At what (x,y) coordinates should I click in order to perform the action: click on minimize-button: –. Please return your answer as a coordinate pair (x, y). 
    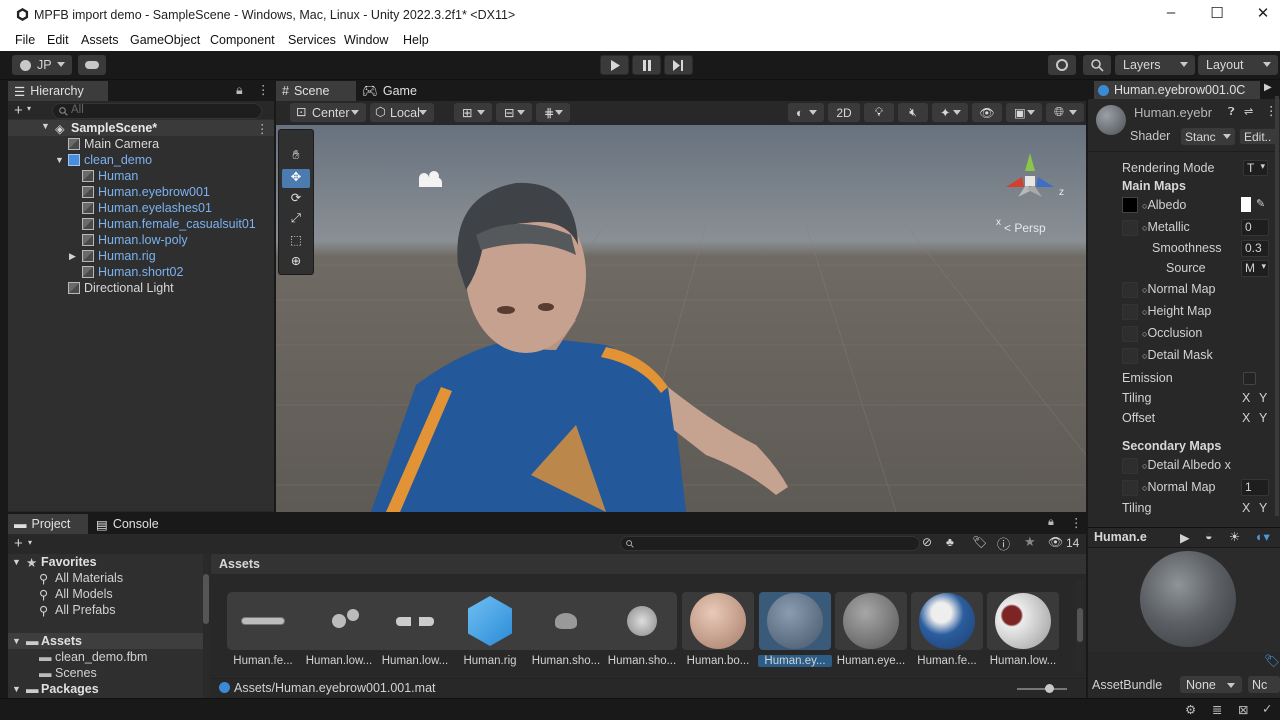
    Looking at the image, I should click on (1171, 15).